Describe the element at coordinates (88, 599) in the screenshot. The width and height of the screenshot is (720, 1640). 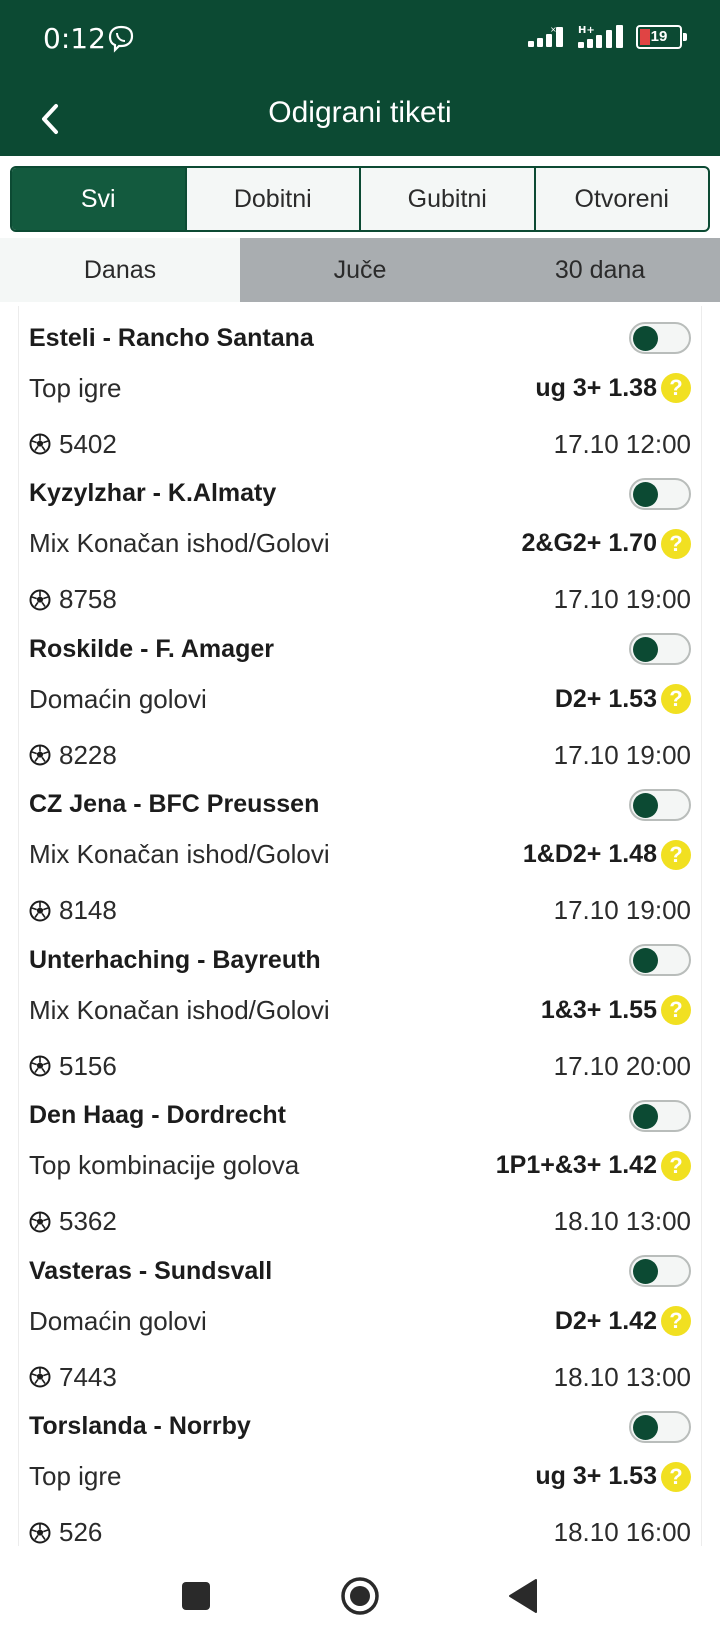
I see `match-code: 8758` at that location.